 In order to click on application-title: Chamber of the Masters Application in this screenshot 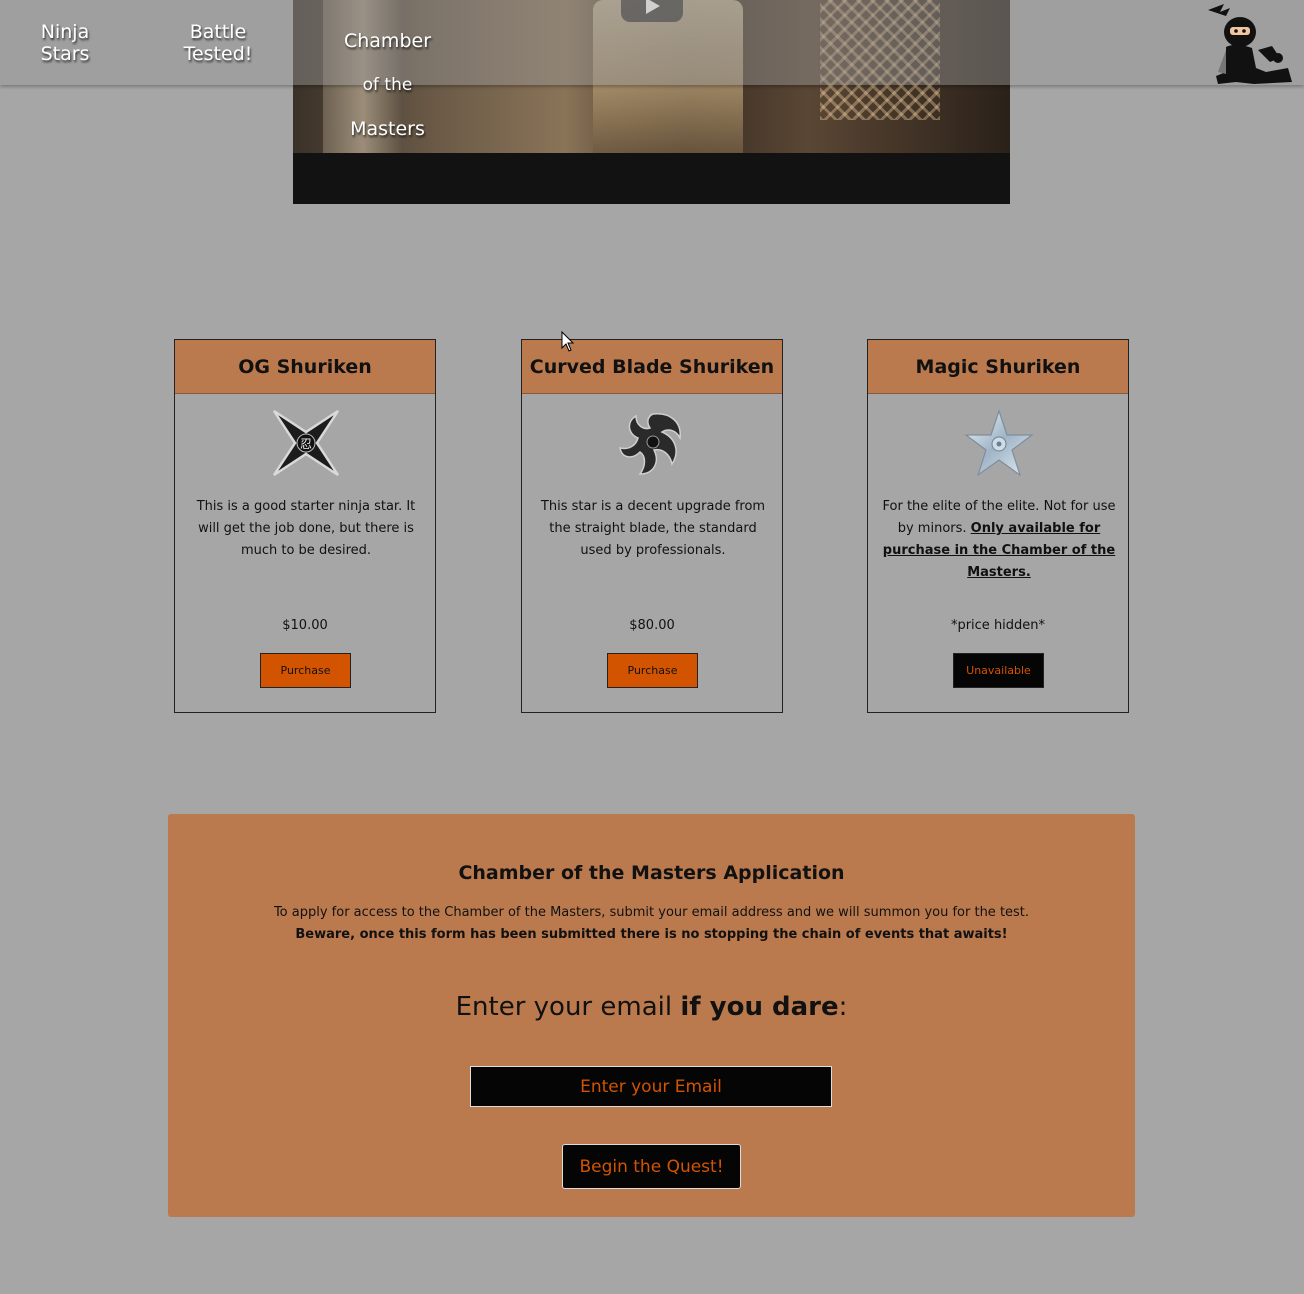, I will do `click(651, 873)`.